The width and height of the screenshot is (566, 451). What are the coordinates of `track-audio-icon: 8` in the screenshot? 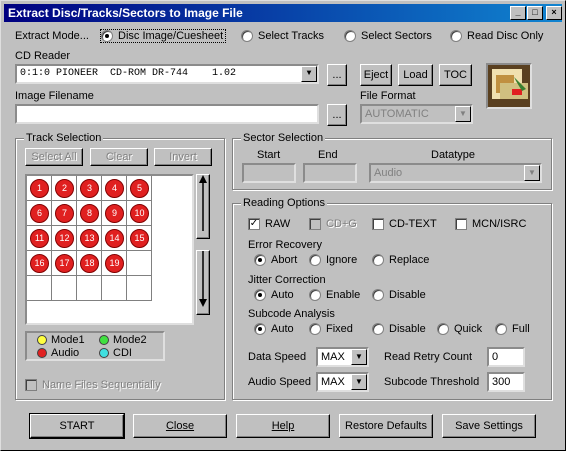 It's located at (89, 213).